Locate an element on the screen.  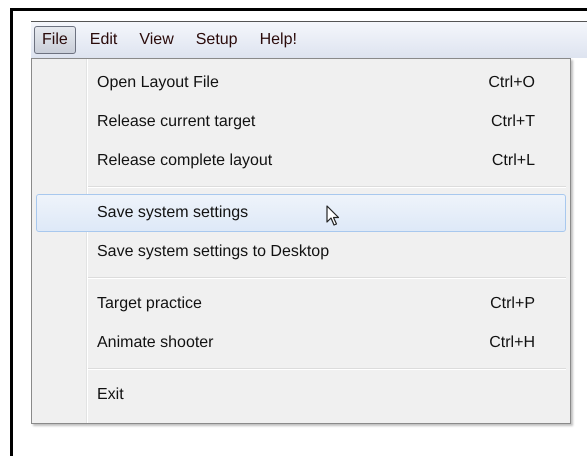
menu-entry: Target practice Ctrl+P is located at coordinates (301, 304).